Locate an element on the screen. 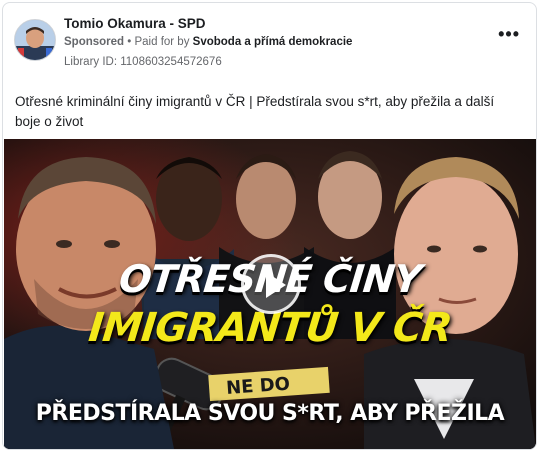 This screenshot has width=539, height=452. page-avatar is located at coordinates (35, 40).